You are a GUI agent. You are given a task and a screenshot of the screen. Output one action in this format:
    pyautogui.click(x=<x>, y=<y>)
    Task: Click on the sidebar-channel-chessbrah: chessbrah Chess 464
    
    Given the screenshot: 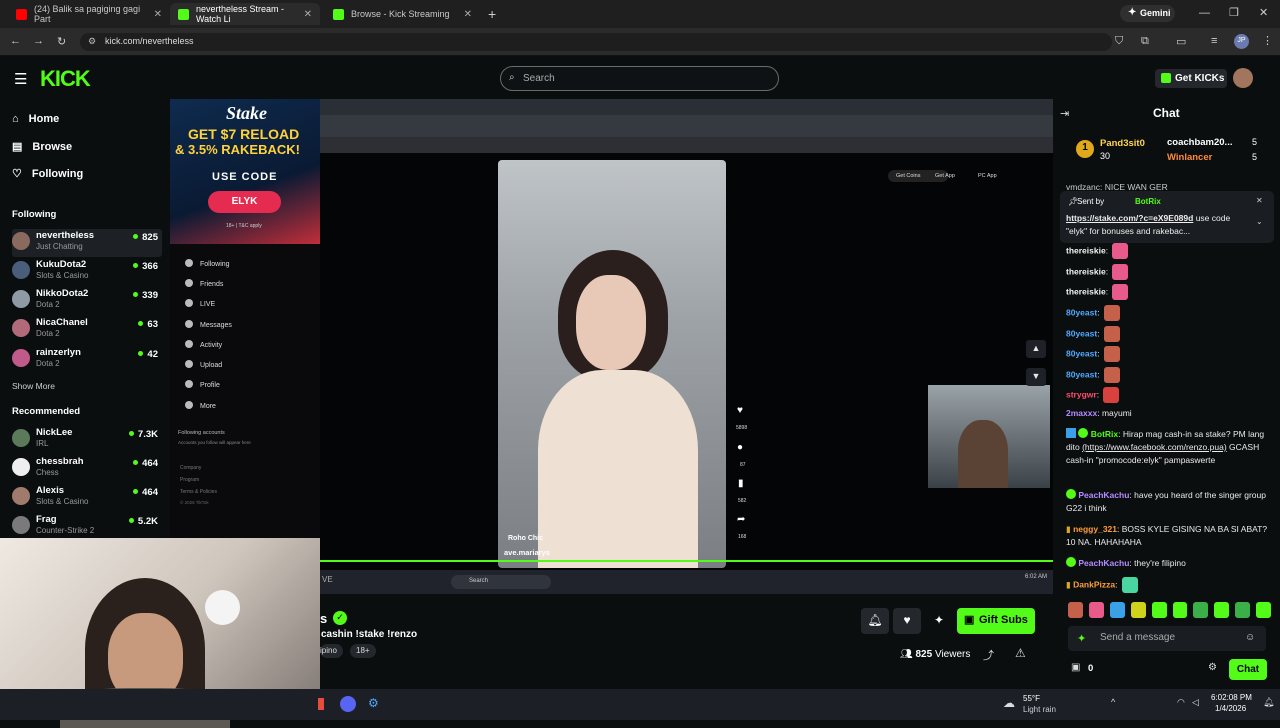 What is the action you would take?
    pyautogui.click(x=87, y=469)
    